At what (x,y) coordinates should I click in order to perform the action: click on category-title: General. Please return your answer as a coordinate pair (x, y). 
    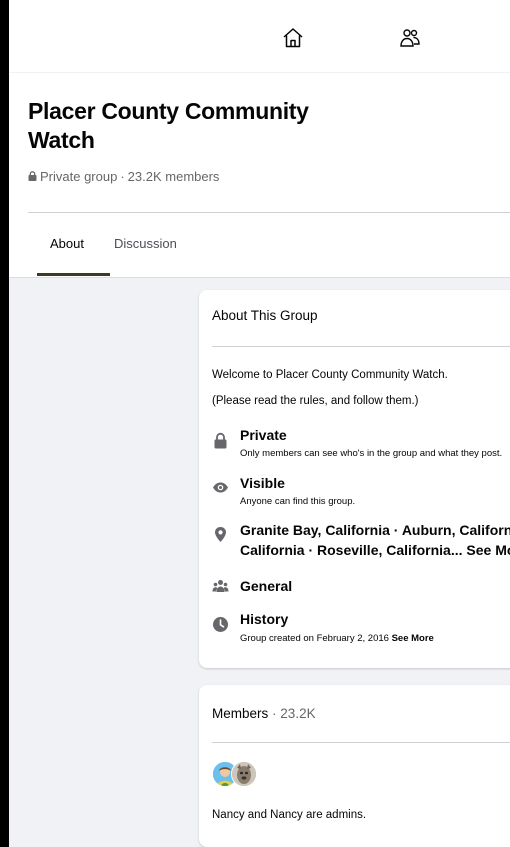
    Looking at the image, I should click on (266, 586).